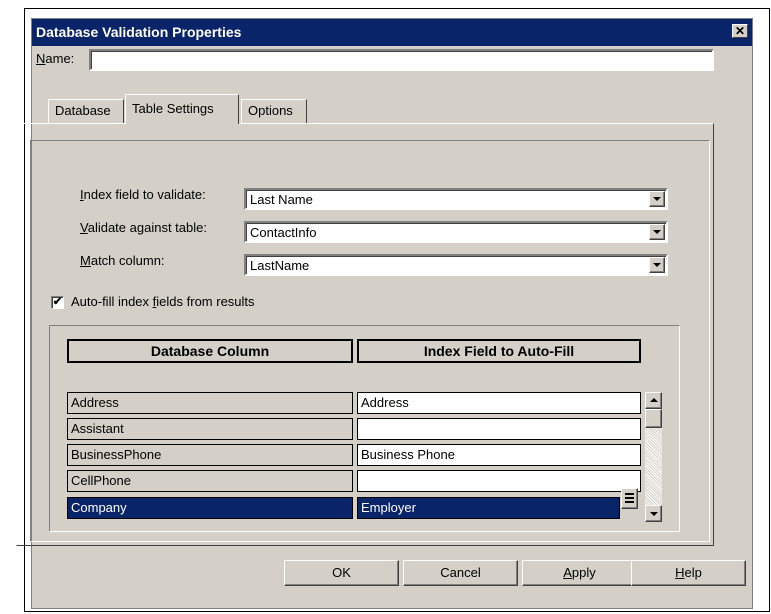 This screenshot has width=771, height=614. I want to click on close-button: ✕, so click(740, 31).